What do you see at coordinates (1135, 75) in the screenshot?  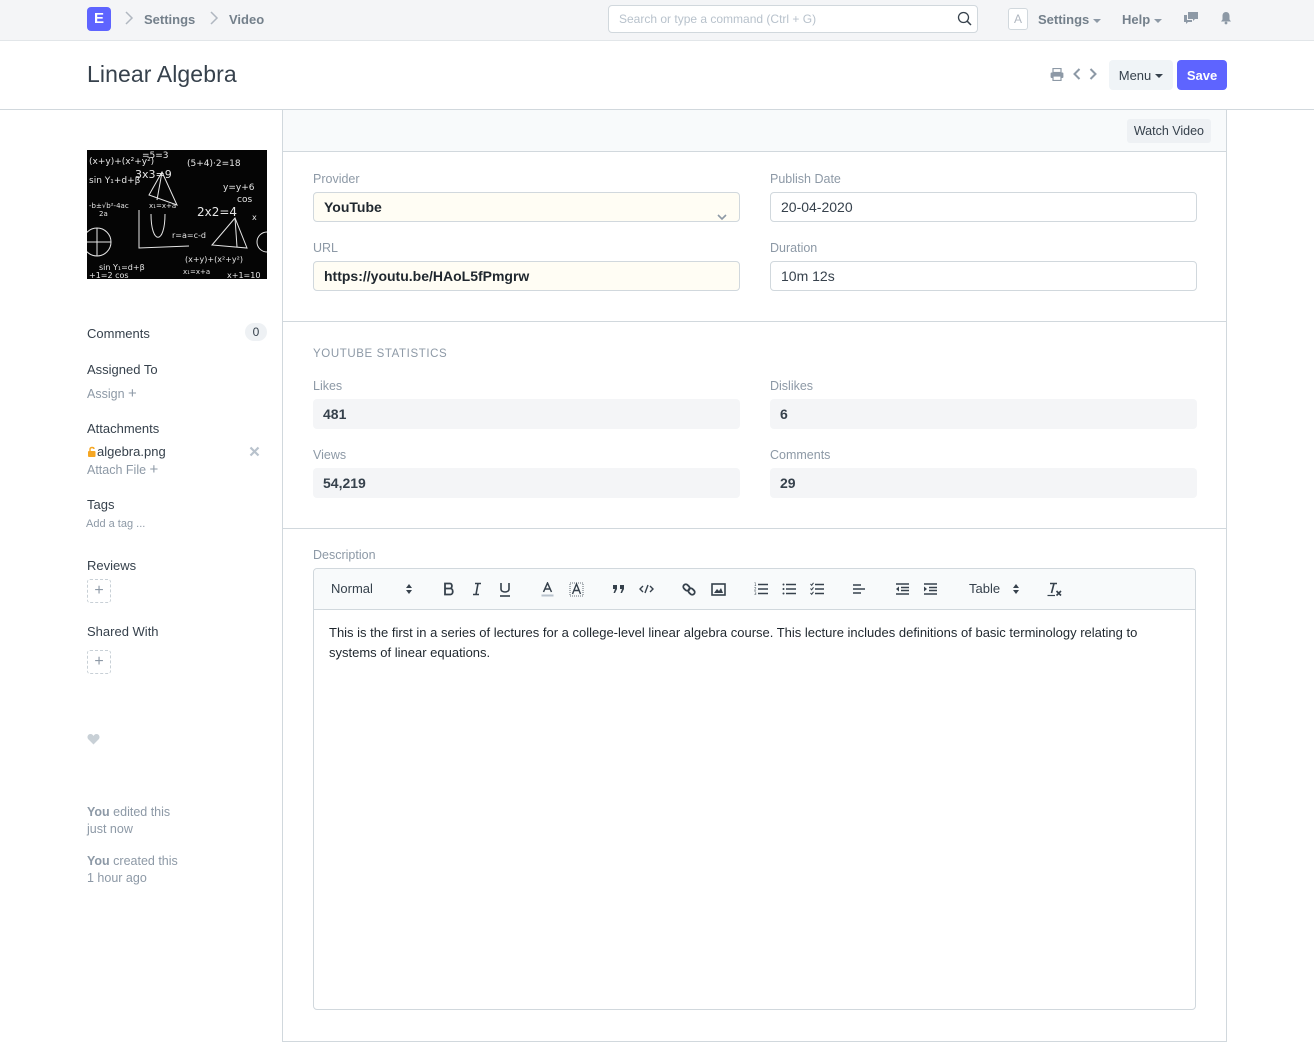 I see `menu-button-label: Menu` at bounding box center [1135, 75].